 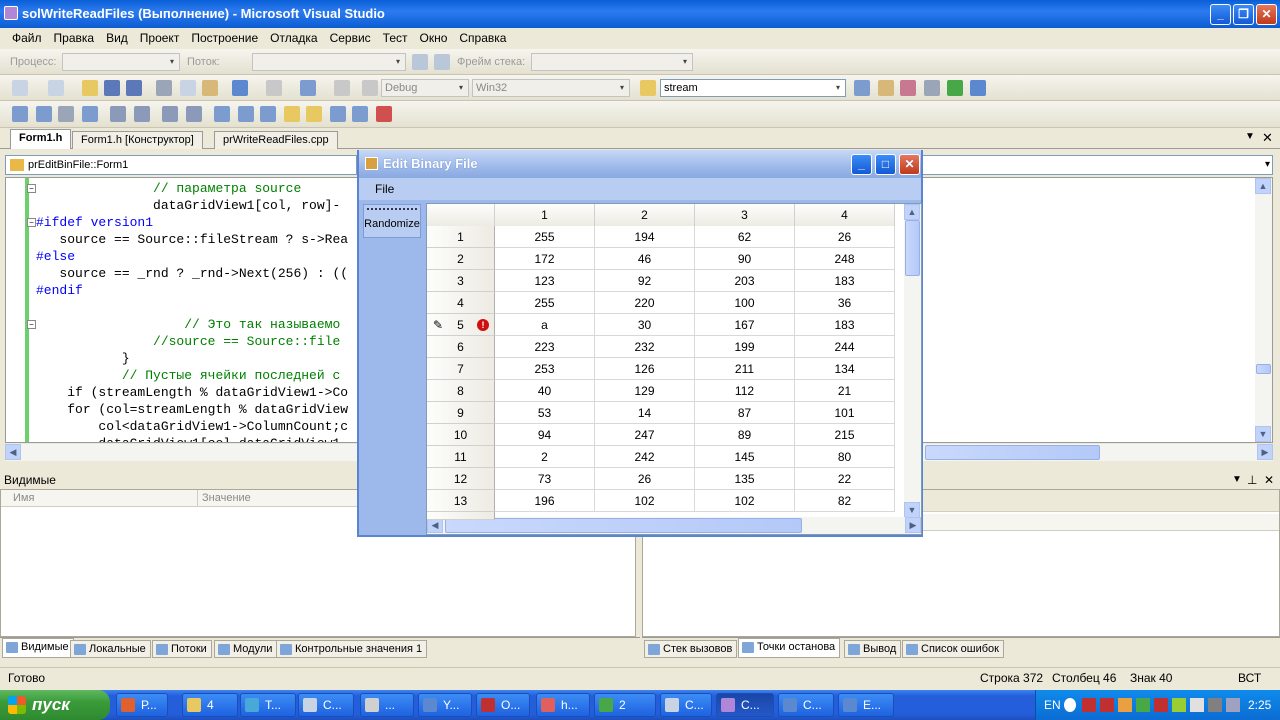 I want to click on grid-cell: 102, so click(x=745, y=501).